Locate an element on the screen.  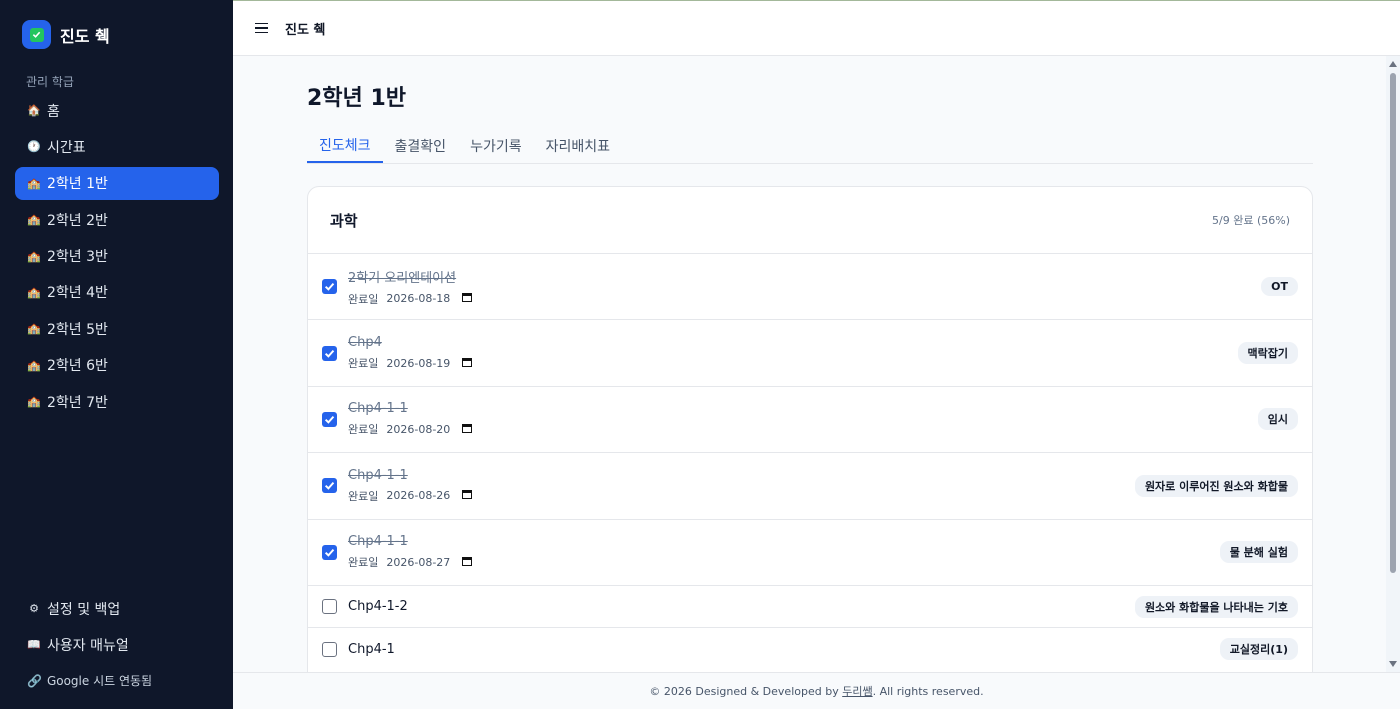
list-item: 2학기 오리엔테이션 완료일 2026-08-18 OT is located at coordinates (810, 286).